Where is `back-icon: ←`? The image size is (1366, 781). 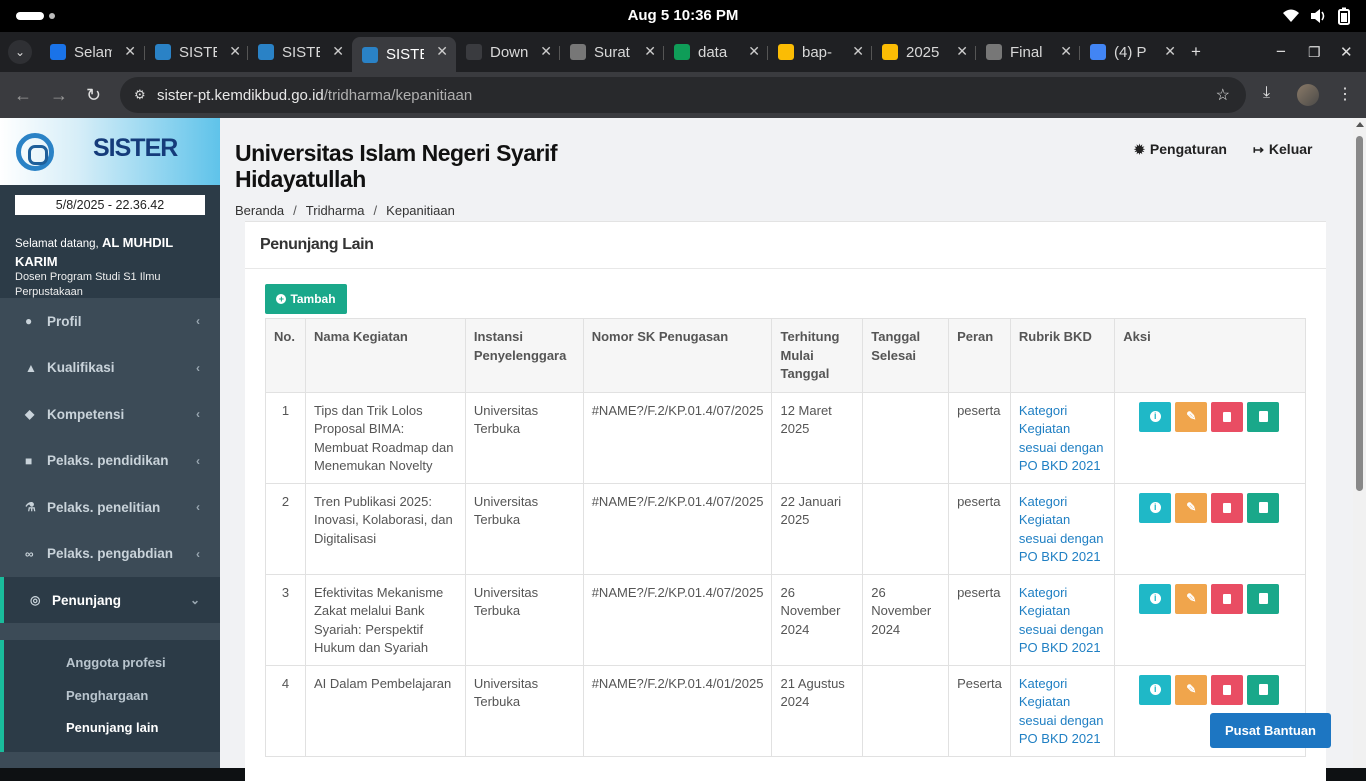
back-icon: ← is located at coordinates (23, 95).